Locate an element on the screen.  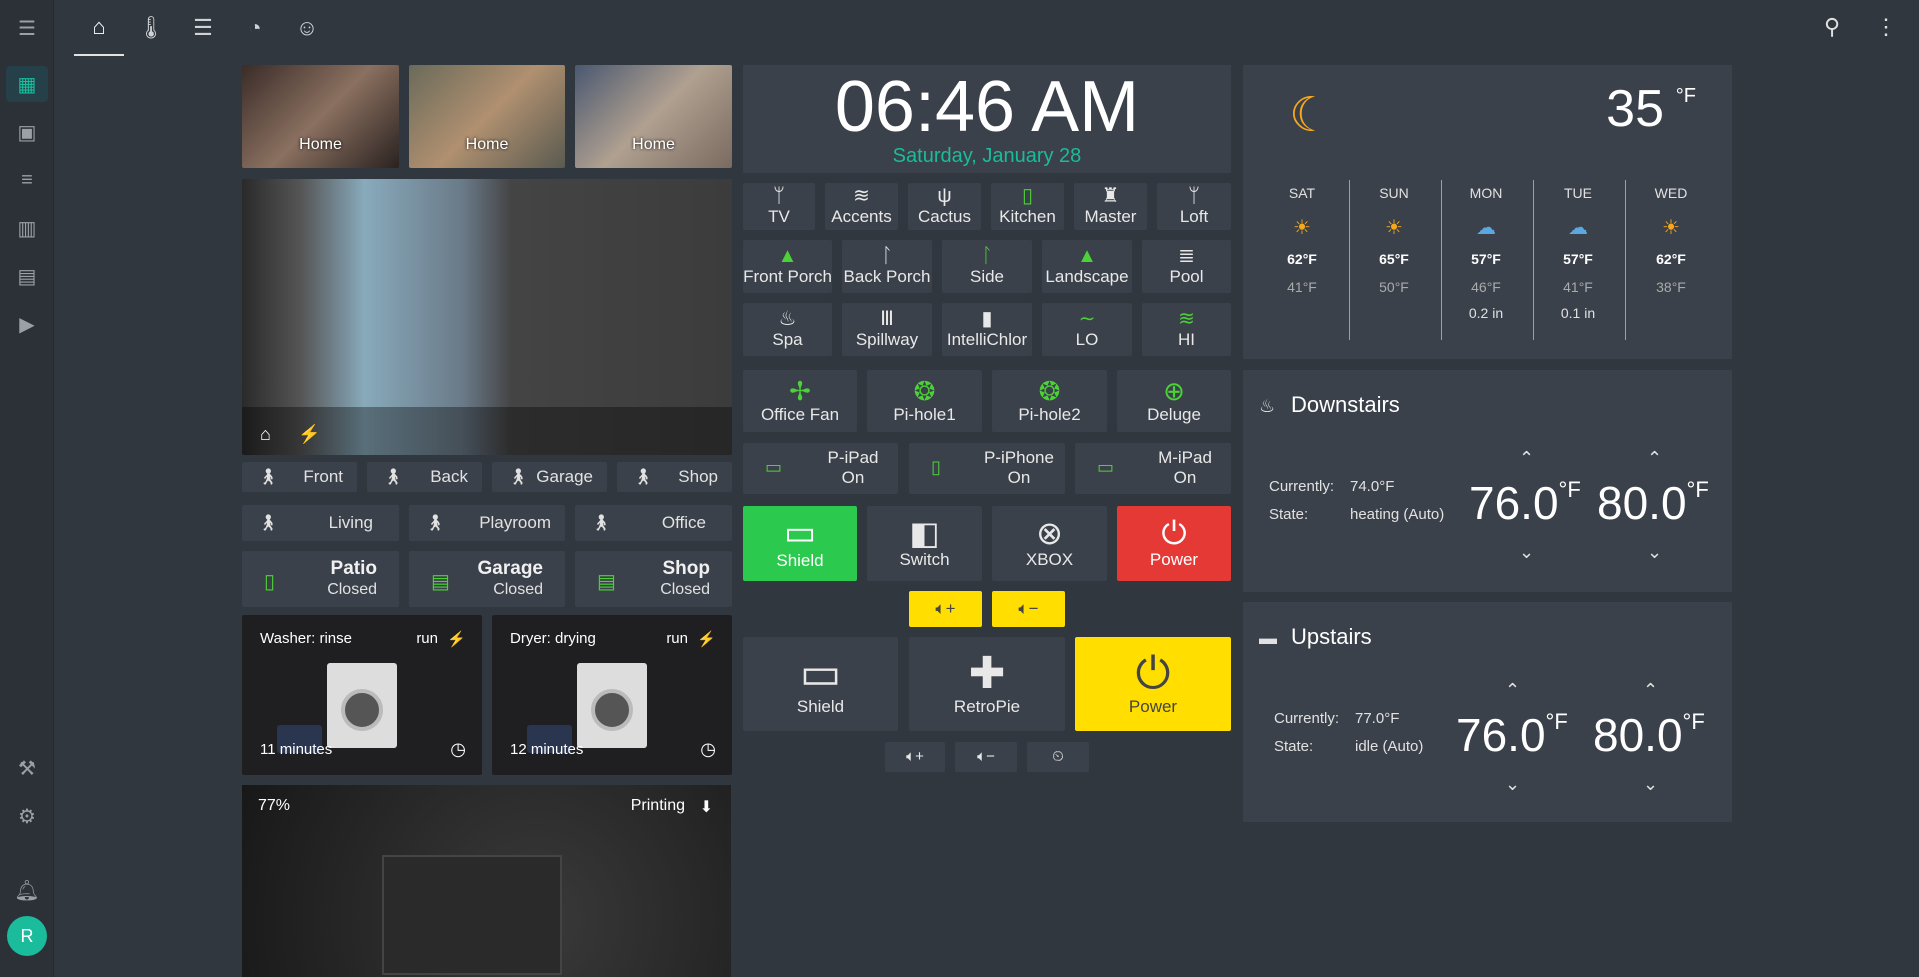
light-tv: ᛘ TV is located at coordinates (779, 206).